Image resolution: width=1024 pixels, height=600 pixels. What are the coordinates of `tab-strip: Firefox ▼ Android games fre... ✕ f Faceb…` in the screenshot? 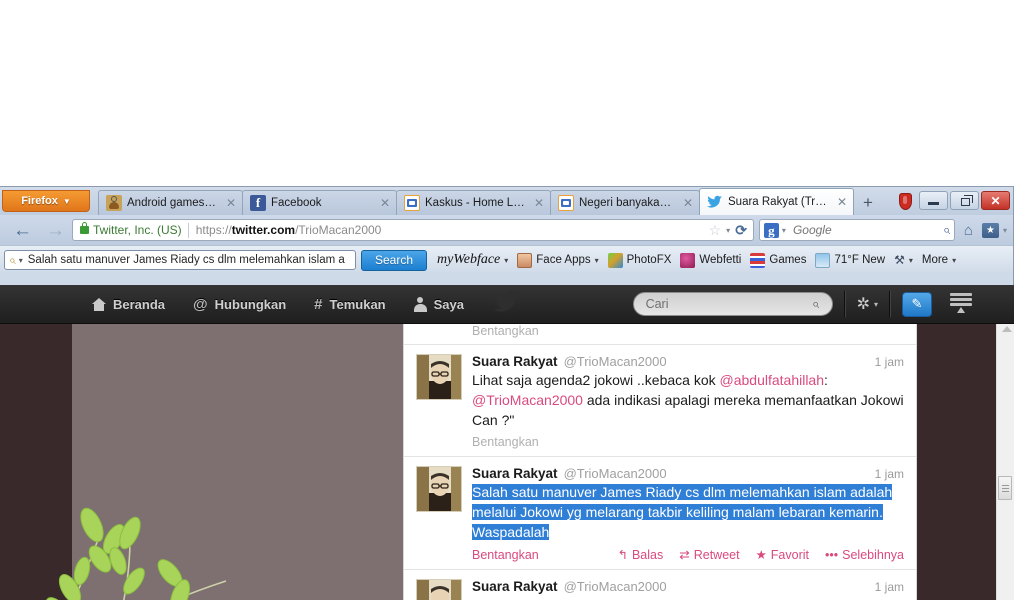 It's located at (506, 201).